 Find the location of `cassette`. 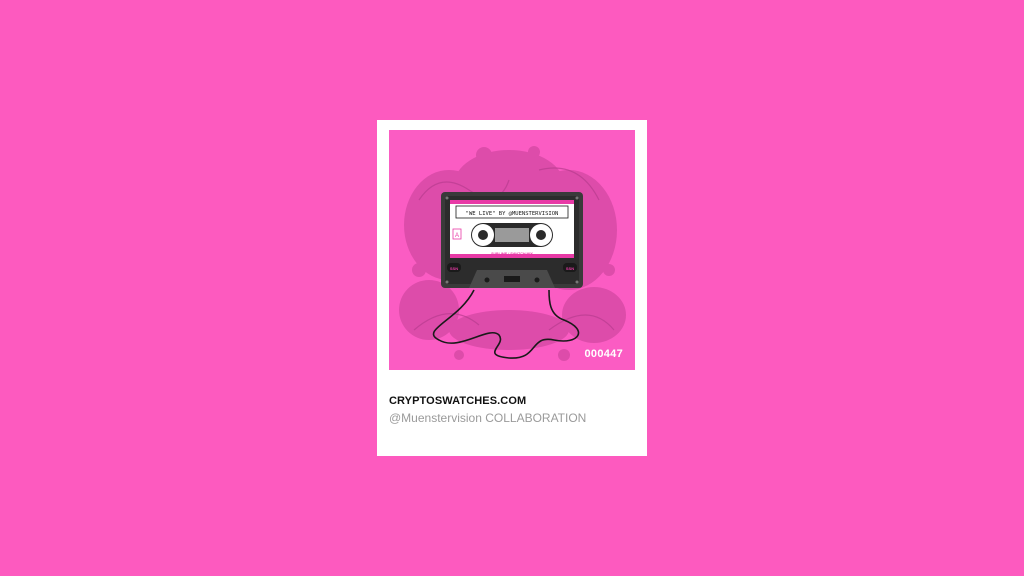

cassette is located at coordinates (512, 240).